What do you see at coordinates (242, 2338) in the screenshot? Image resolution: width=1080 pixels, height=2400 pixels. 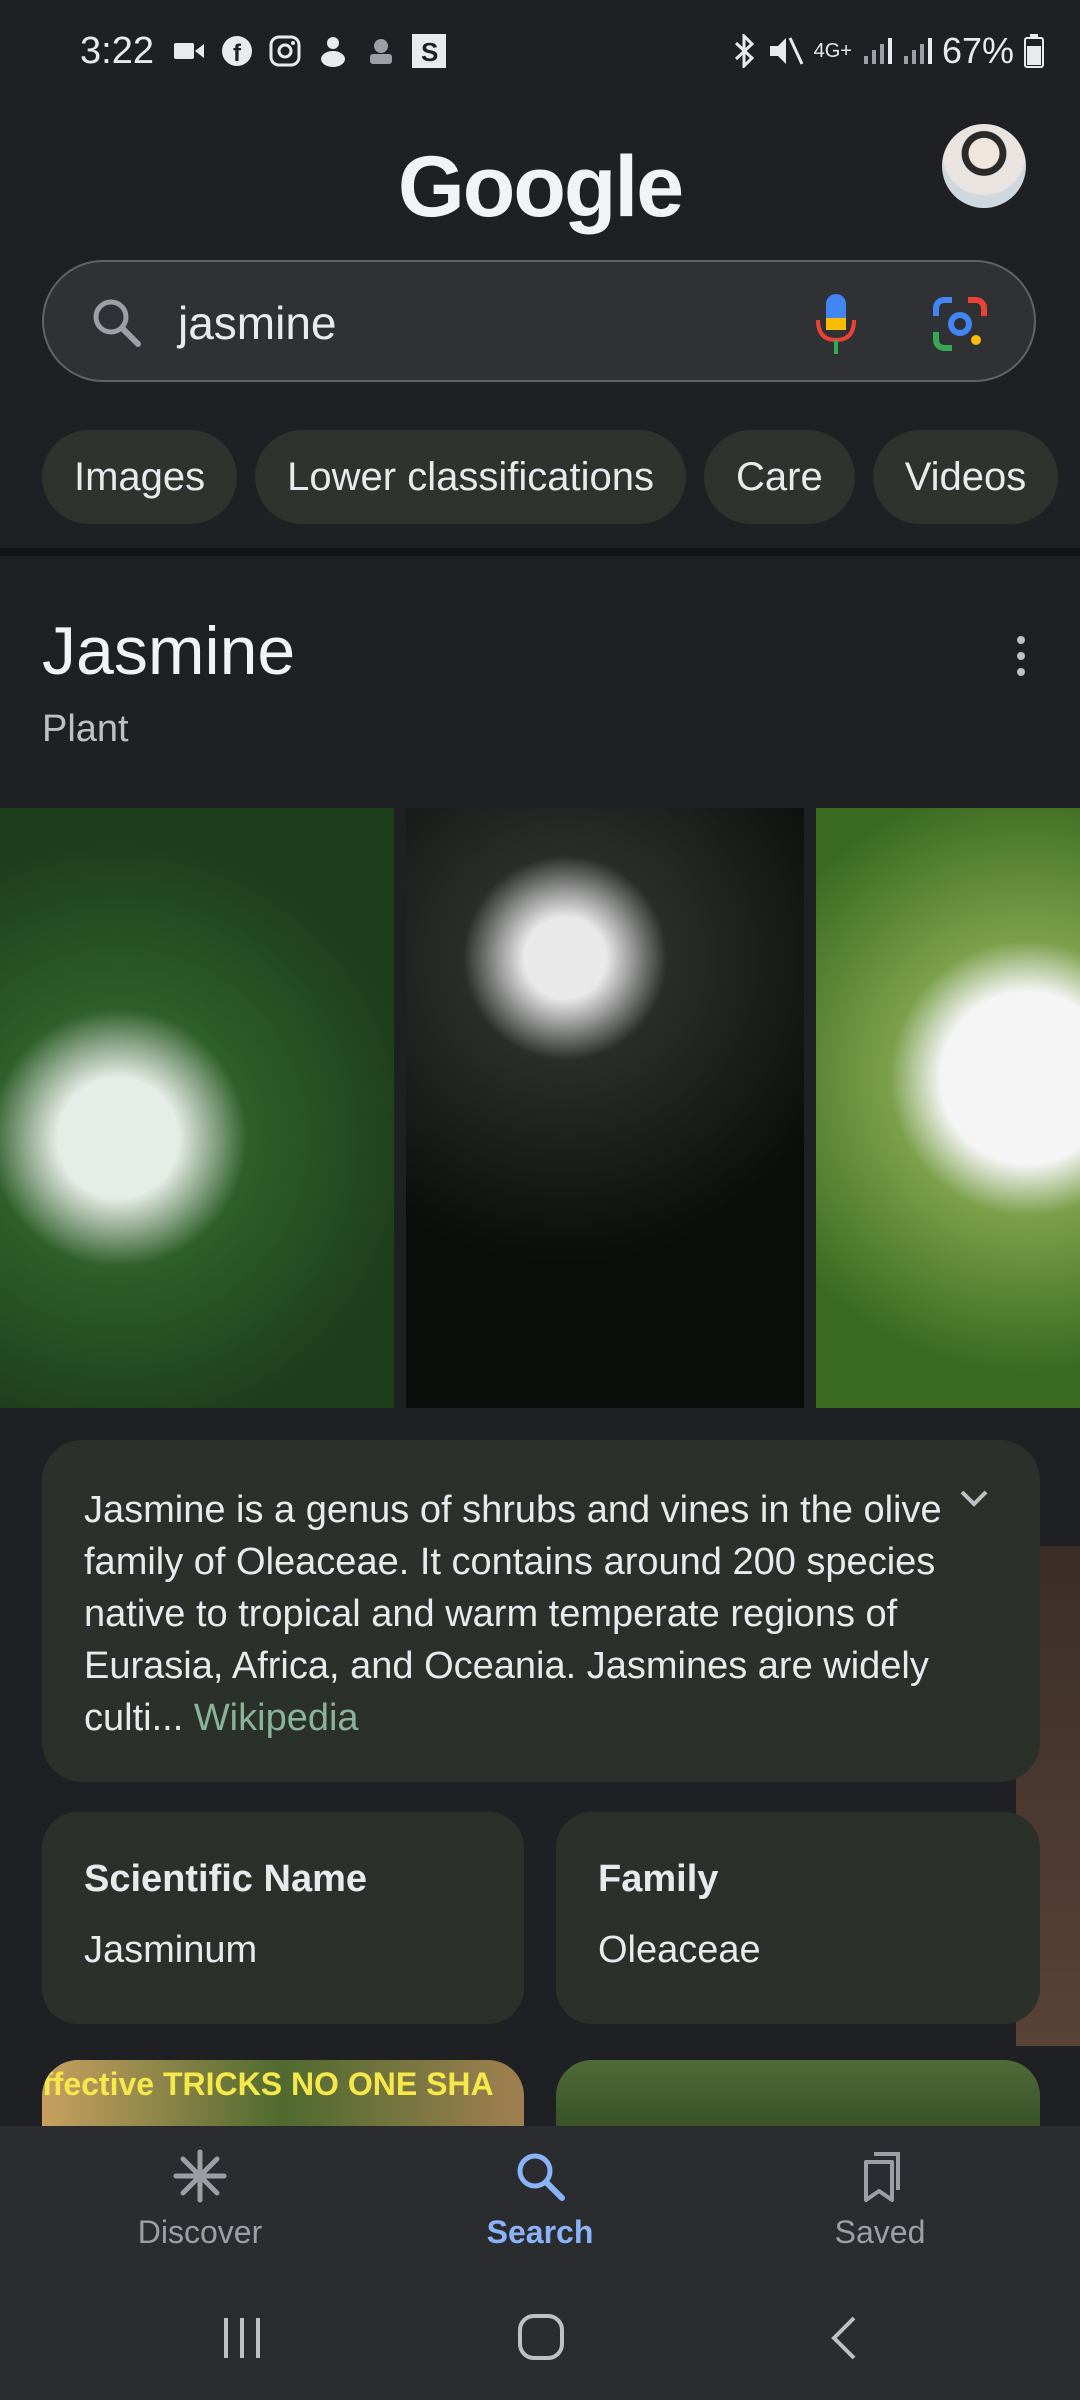 I see `recent-apps-icon` at bounding box center [242, 2338].